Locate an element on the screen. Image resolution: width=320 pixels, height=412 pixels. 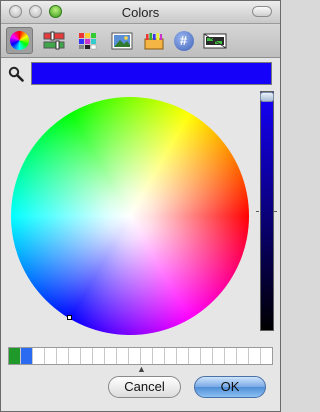
crayons-icon is located at coordinates (153, 40).